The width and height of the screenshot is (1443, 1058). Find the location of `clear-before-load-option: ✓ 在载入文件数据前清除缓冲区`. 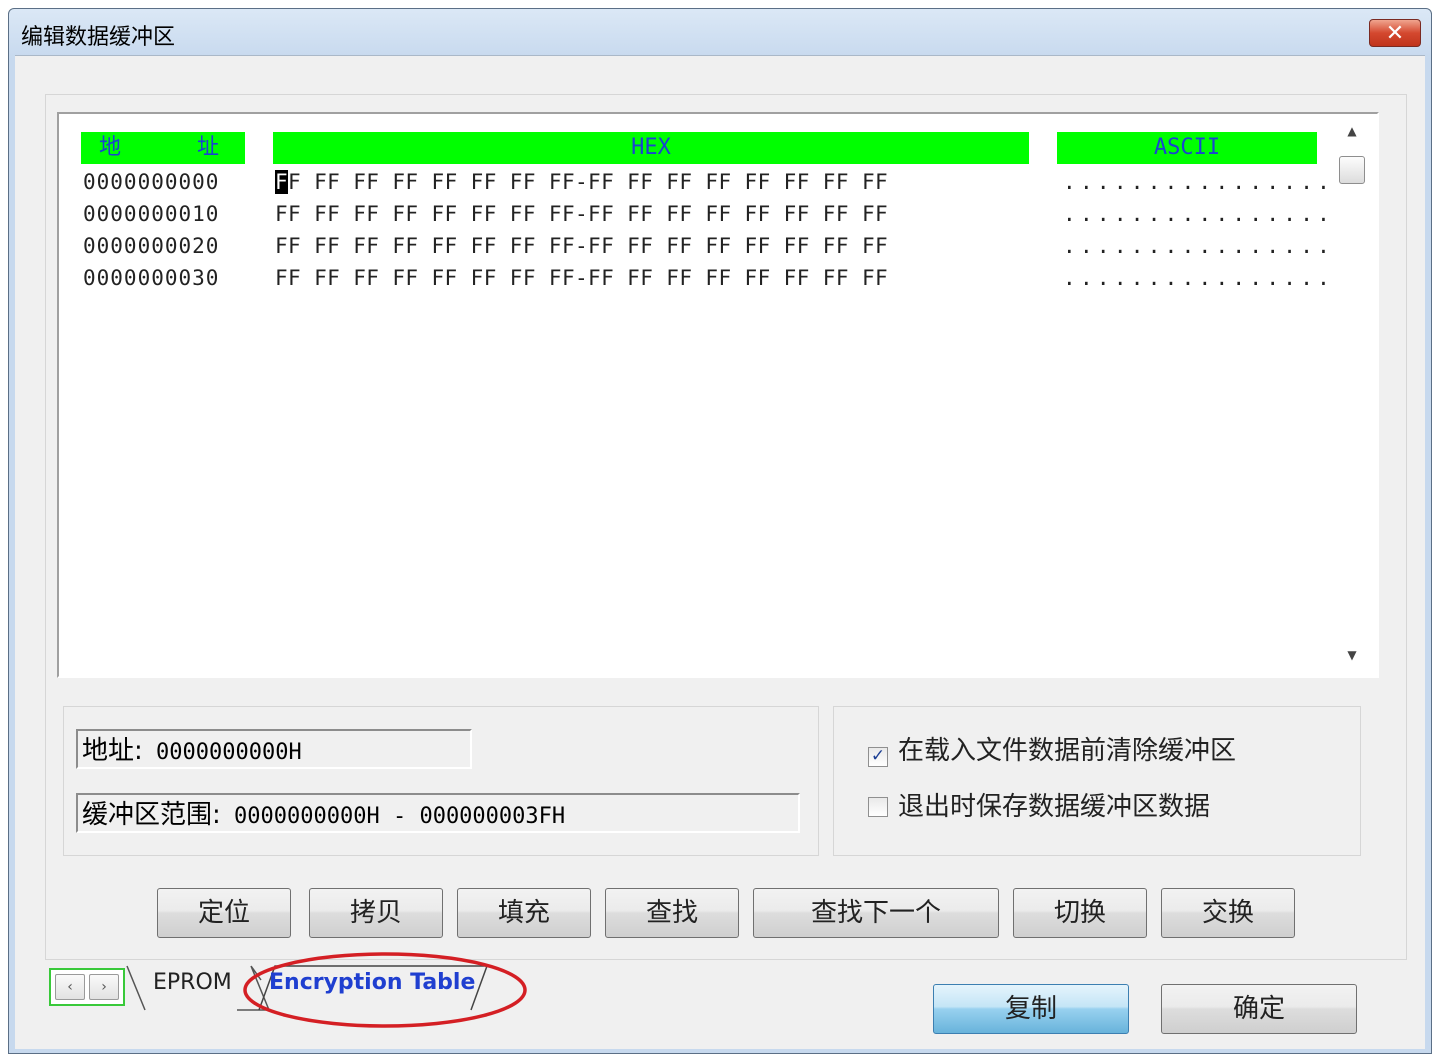

clear-before-load-option: ✓ 在载入文件数据前清除缓冲区 is located at coordinates (1052, 751).